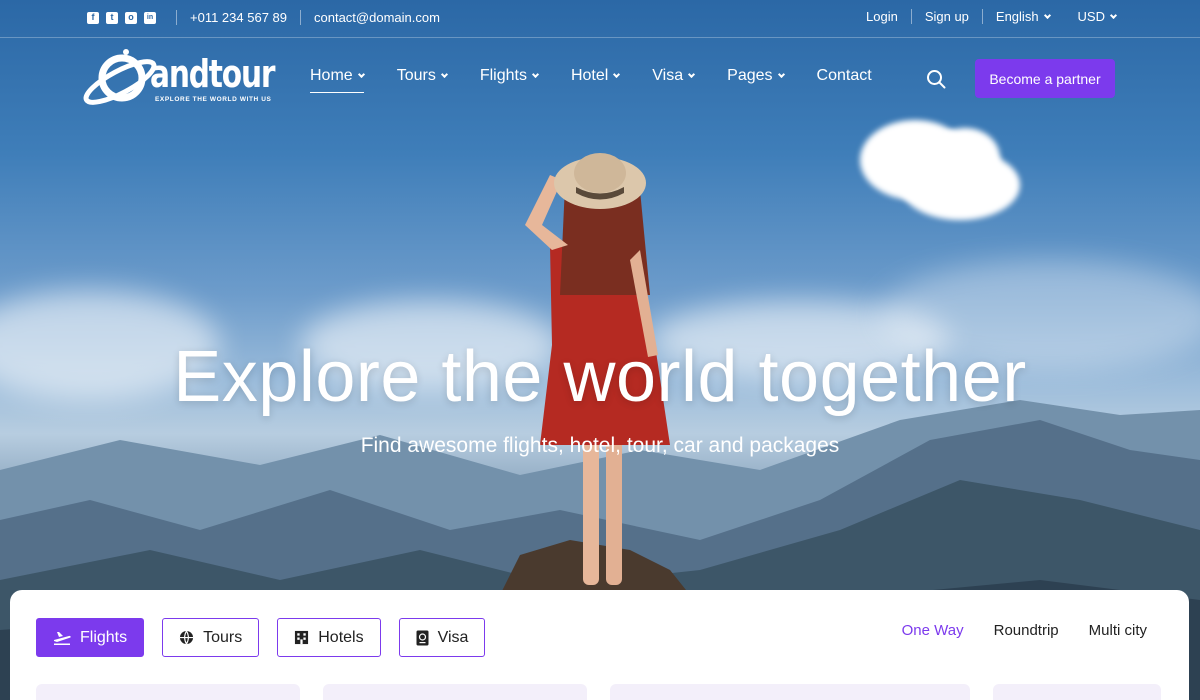 The height and width of the screenshot is (700, 1200). Describe the element at coordinates (750, 75) in the screenshot. I see `nav-label: Pages` at that location.